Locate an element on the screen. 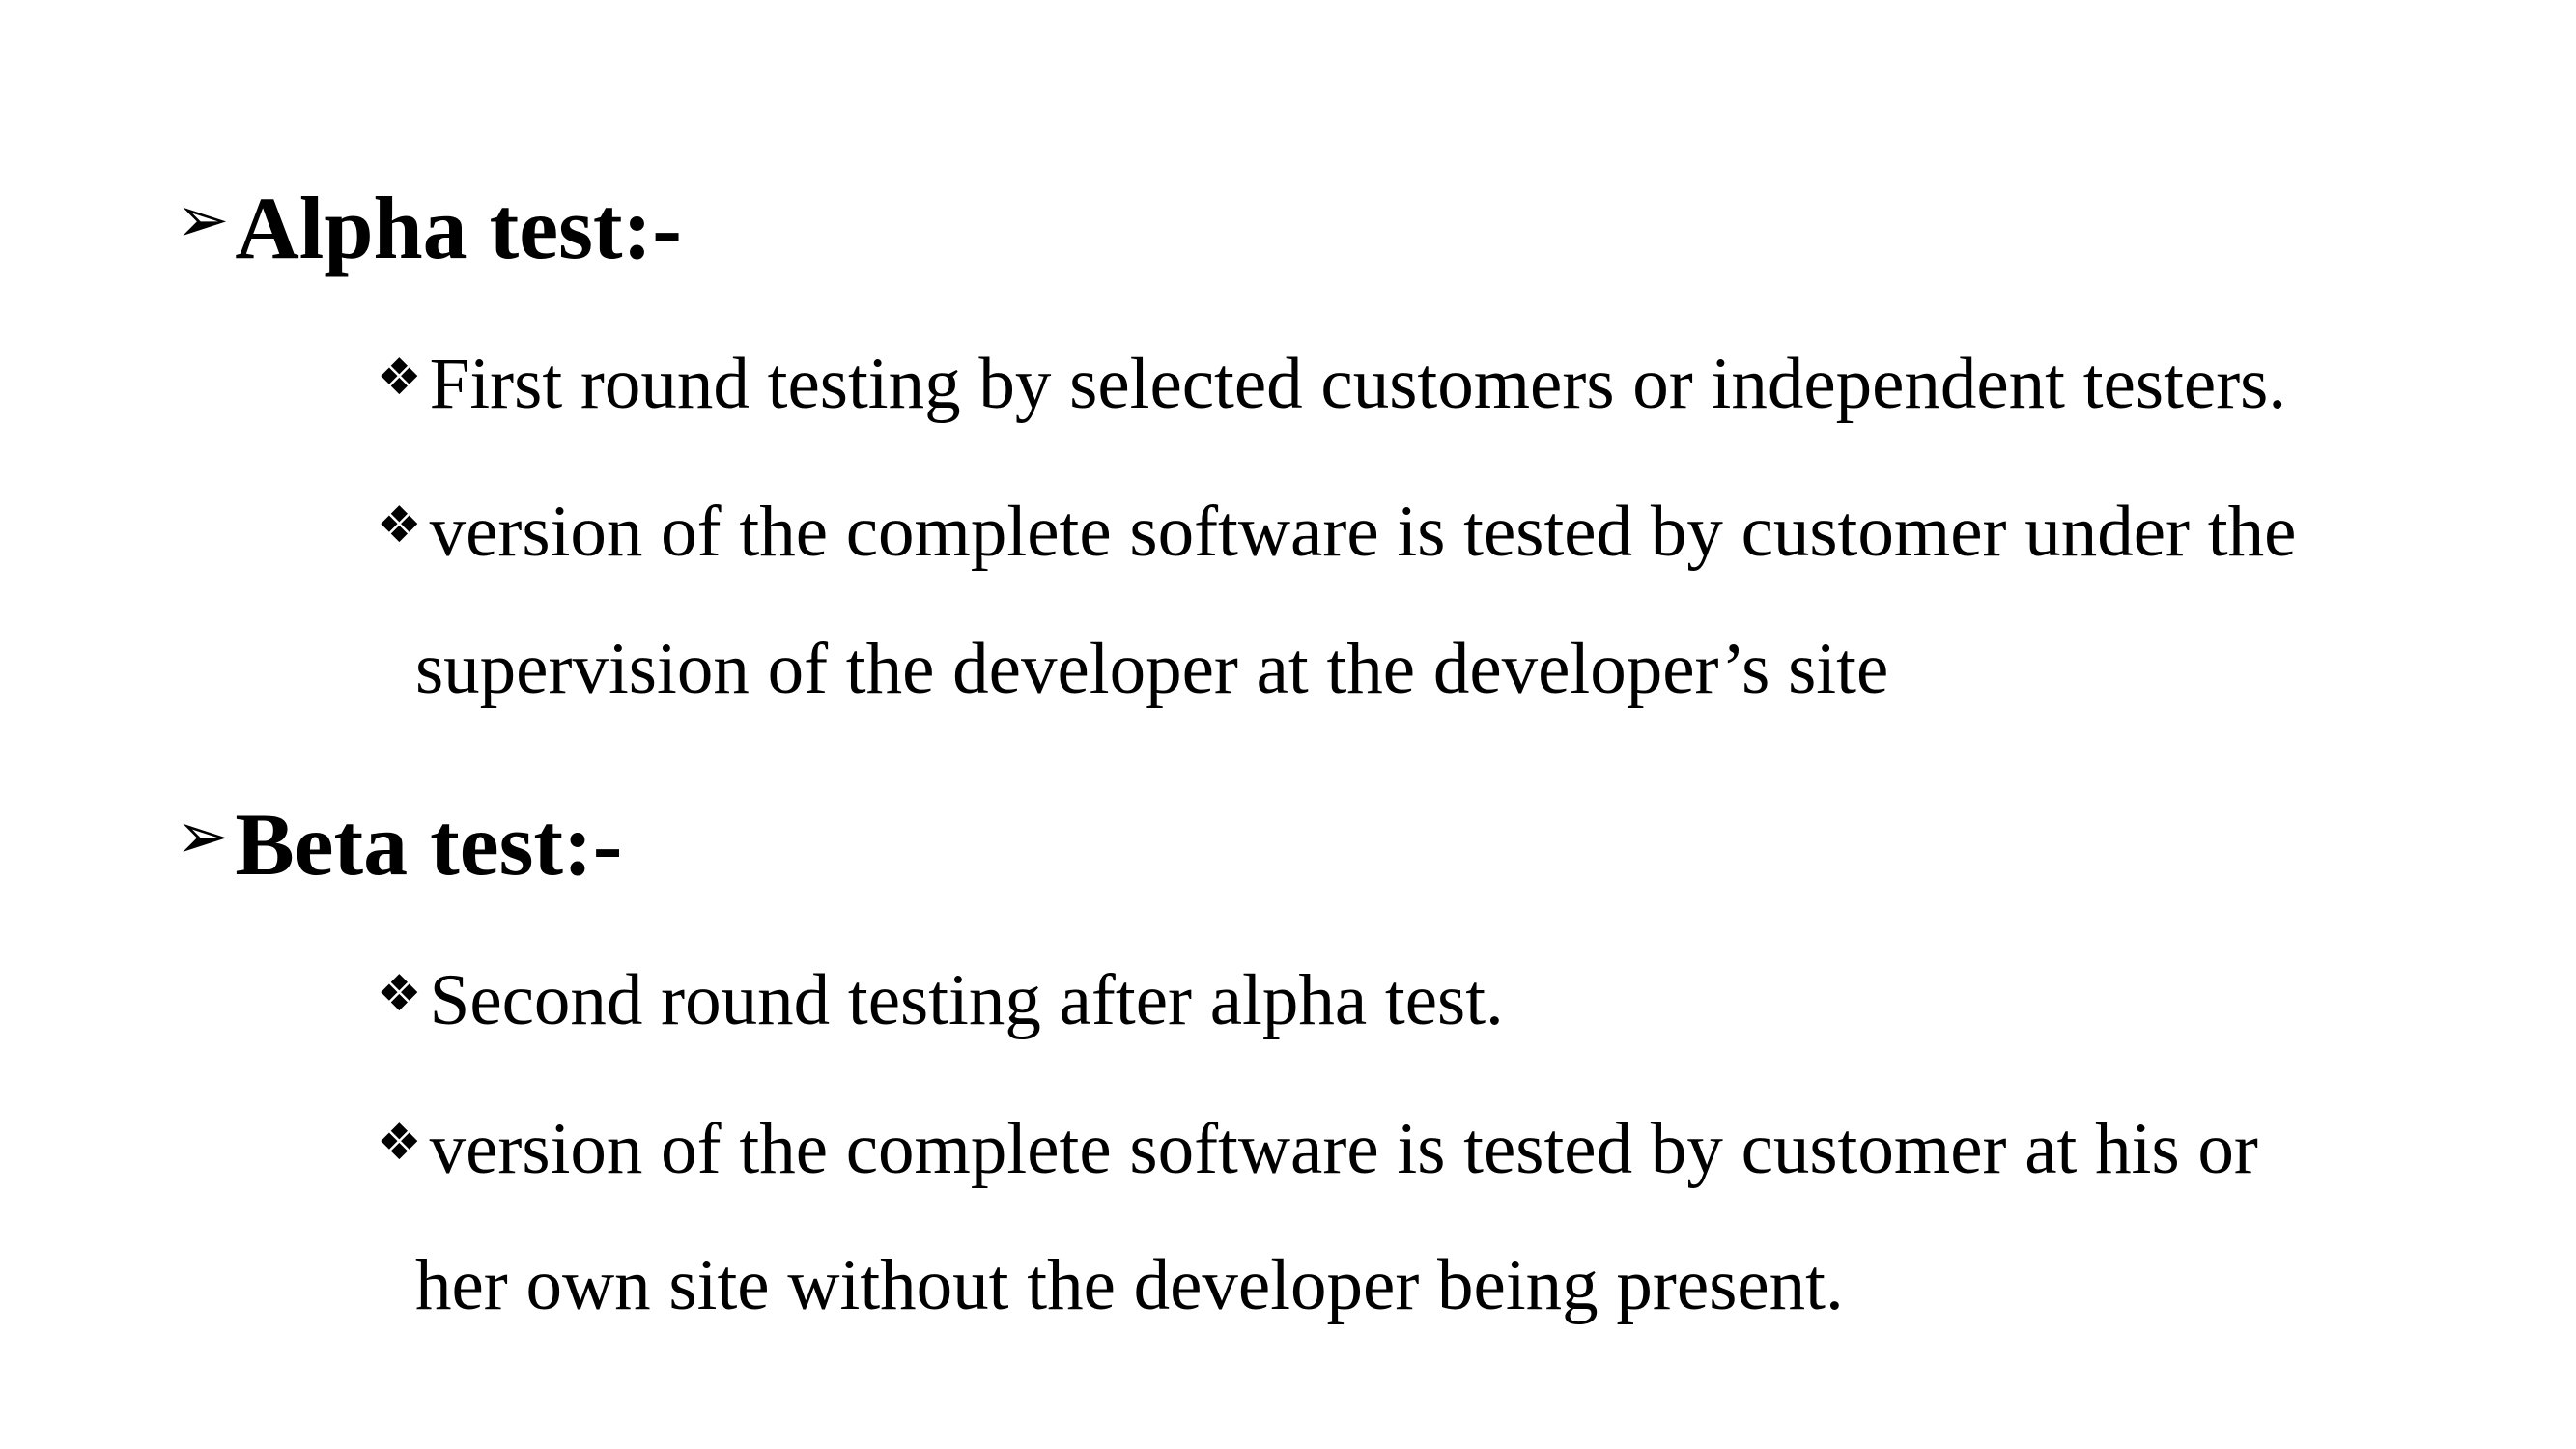 Image resolution: width=2576 pixels, height=1449 pixels. section-heading-alpha: ➢ Alpha test:- is located at coordinates (429, 228).